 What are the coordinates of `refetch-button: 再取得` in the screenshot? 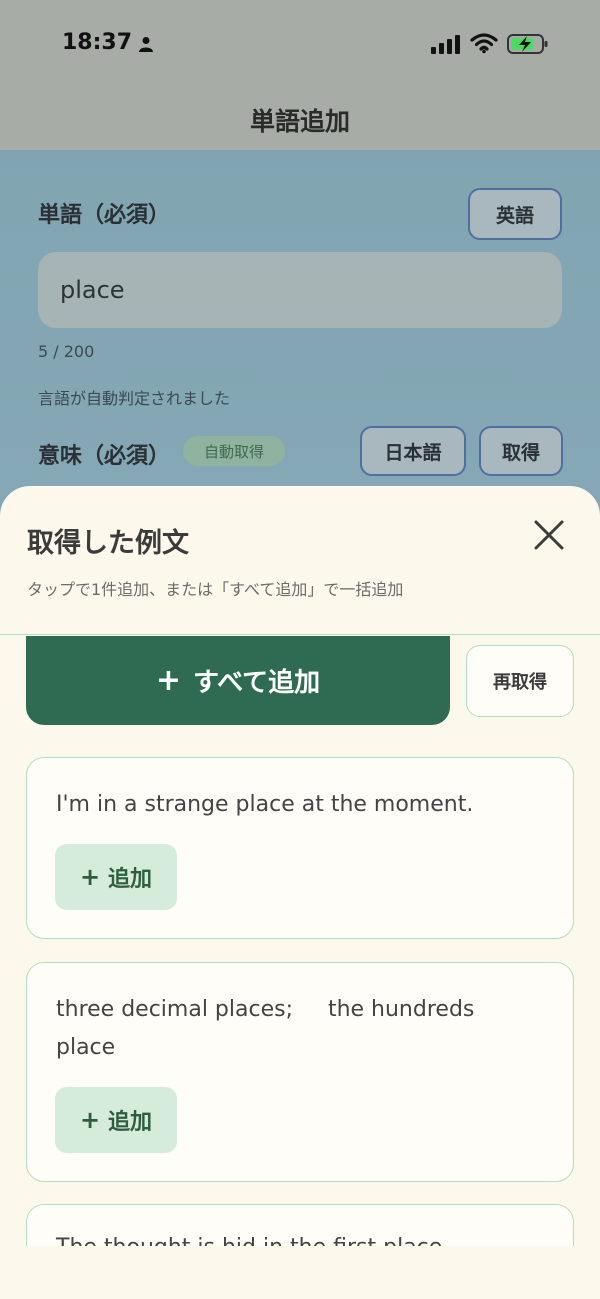 It's located at (520, 681).